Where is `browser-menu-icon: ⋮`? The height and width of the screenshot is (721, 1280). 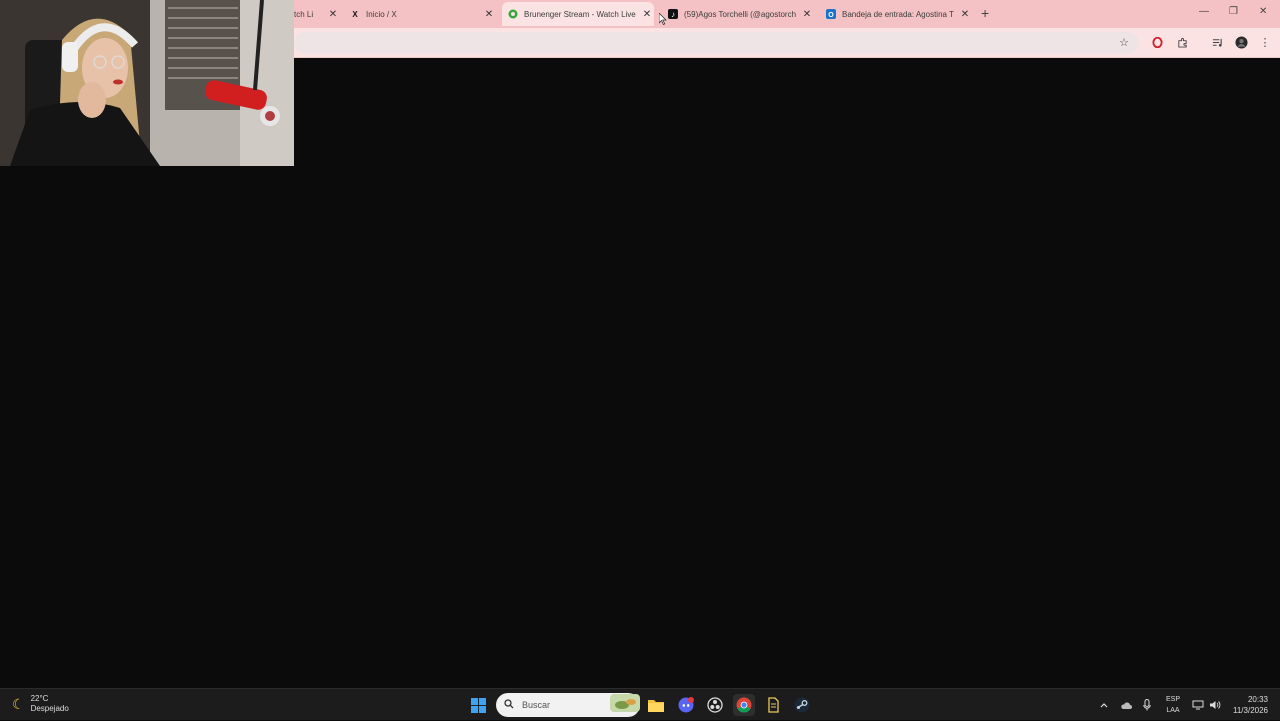 browser-menu-icon: ⋮ is located at coordinates (1265, 42).